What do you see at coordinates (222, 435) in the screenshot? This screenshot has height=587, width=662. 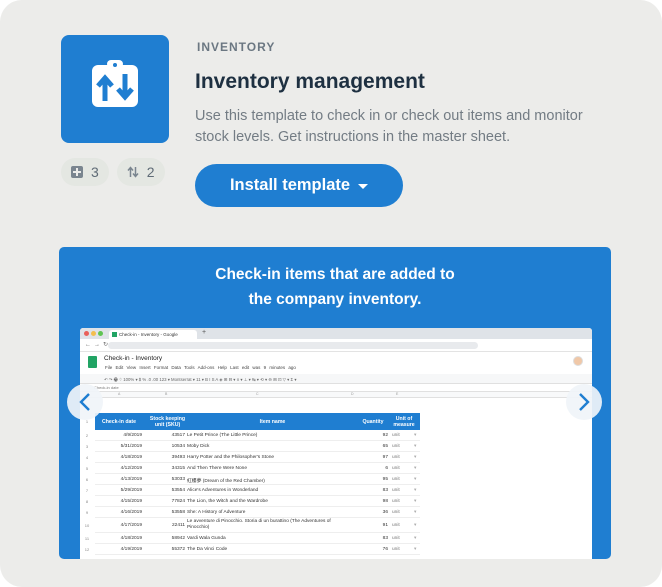 I see `cell-item-name: Le Petit Prince (The Little Prince)` at bounding box center [222, 435].